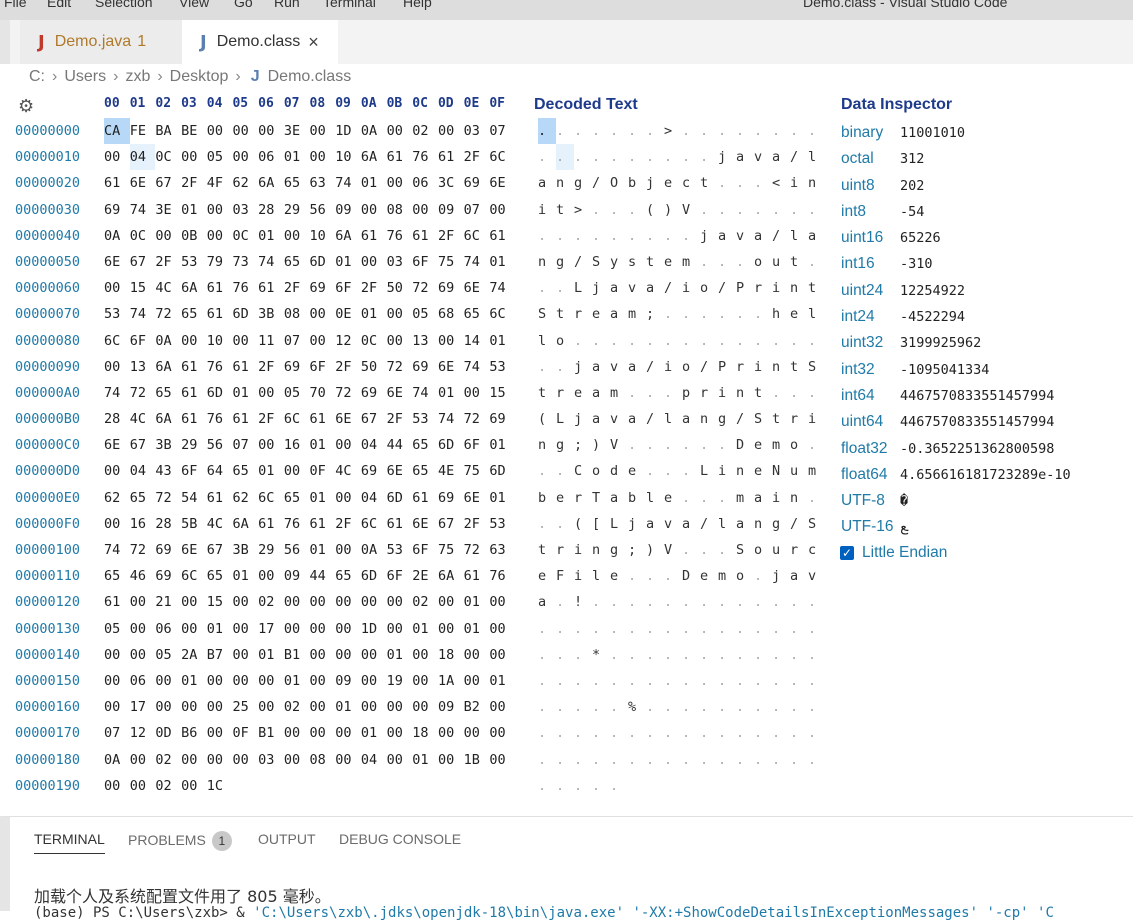 The width and height of the screenshot is (1133, 921). Describe the element at coordinates (245, 733) in the screenshot. I see `hex-byte: 0F` at that location.